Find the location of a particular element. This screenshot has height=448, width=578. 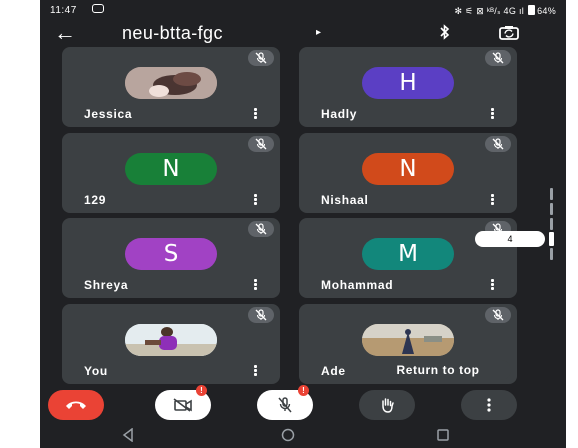

participant-name: Ade is located at coordinates (333, 371).